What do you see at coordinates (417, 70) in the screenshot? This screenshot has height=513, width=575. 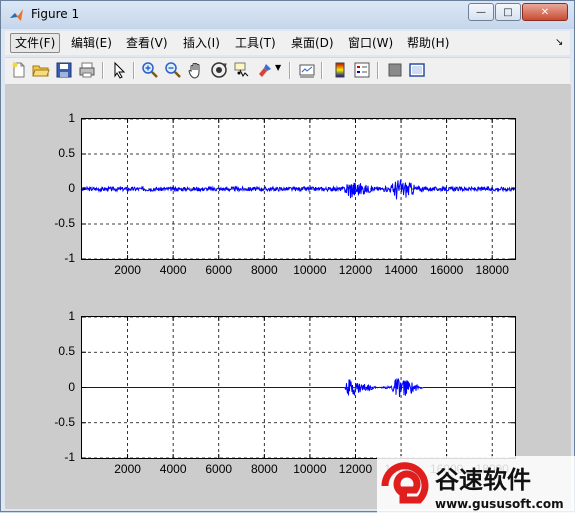 I see `show-plot-tools-icon` at bounding box center [417, 70].